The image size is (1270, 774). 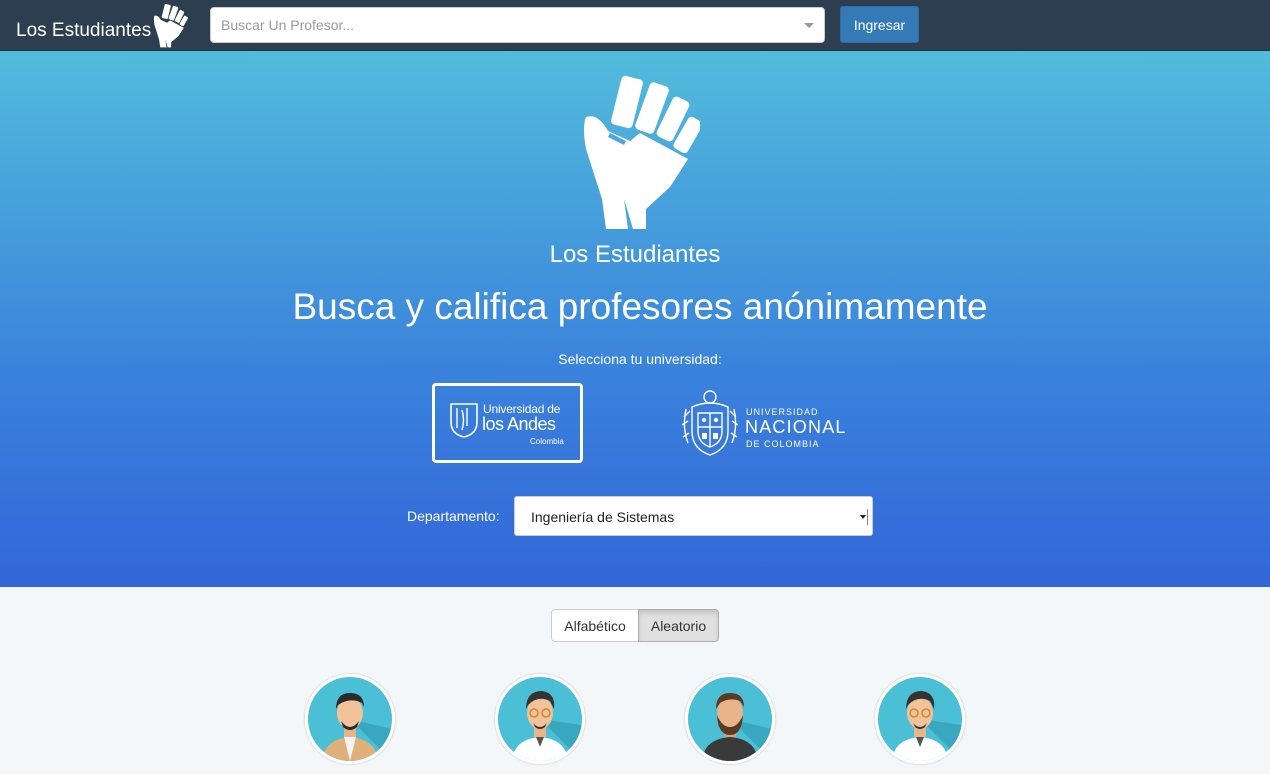 What do you see at coordinates (547, 441) in the screenshot?
I see `andes-name-line3: Colombia` at bounding box center [547, 441].